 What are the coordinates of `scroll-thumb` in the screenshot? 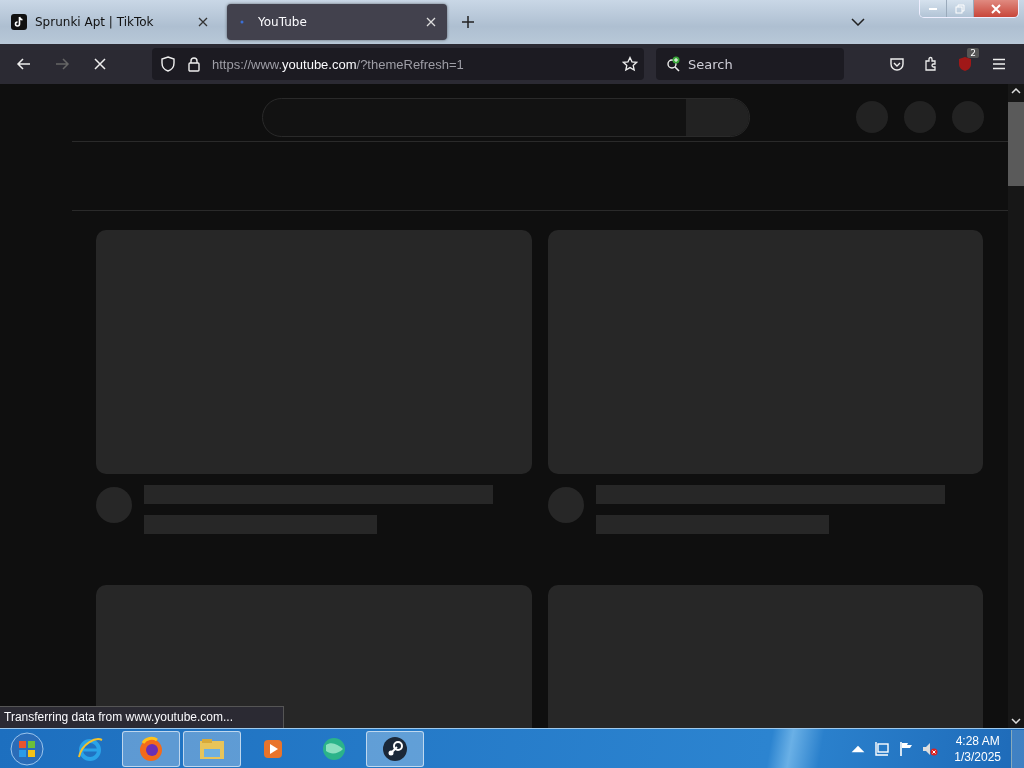 It's located at (1016, 144).